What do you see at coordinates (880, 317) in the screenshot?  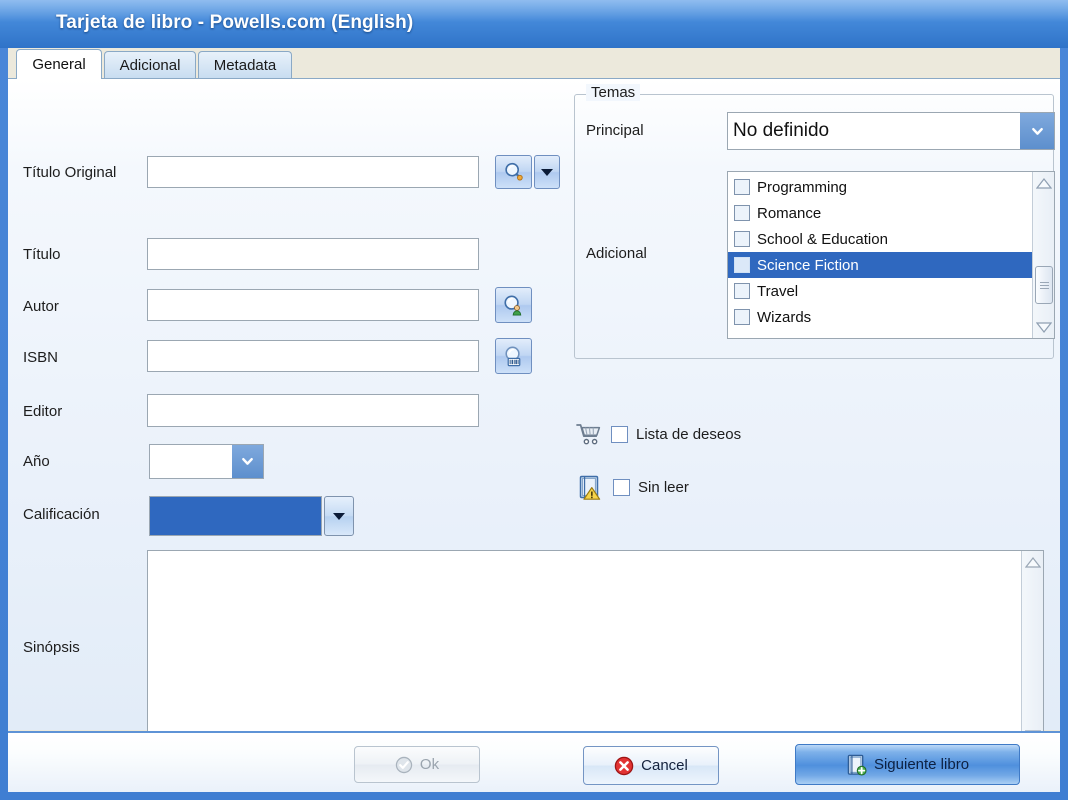 I see `list-item: Wizards` at bounding box center [880, 317].